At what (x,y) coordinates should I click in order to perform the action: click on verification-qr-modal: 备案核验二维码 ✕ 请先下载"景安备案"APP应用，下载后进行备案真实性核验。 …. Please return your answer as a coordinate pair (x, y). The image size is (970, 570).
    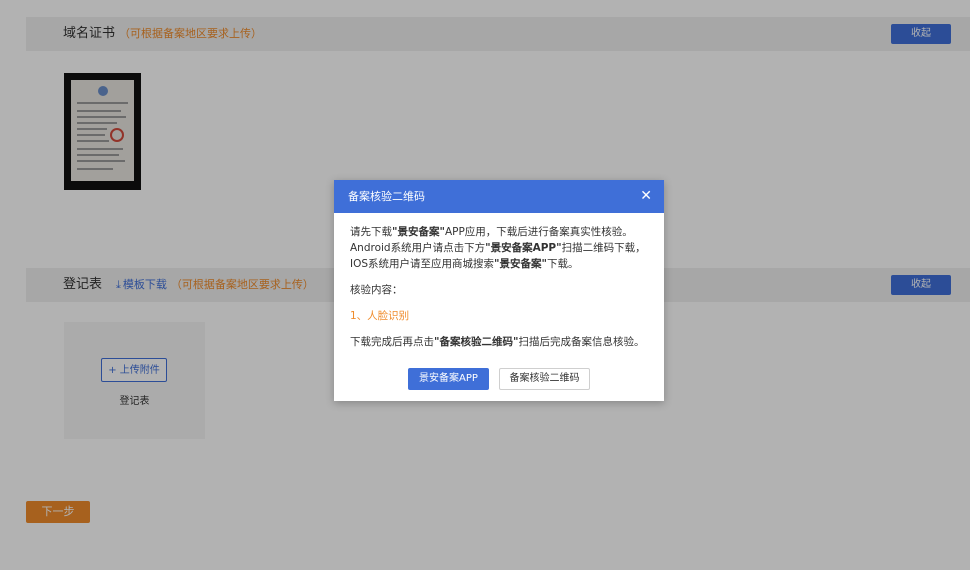
    Looking at the image, I should click on (499, 290).